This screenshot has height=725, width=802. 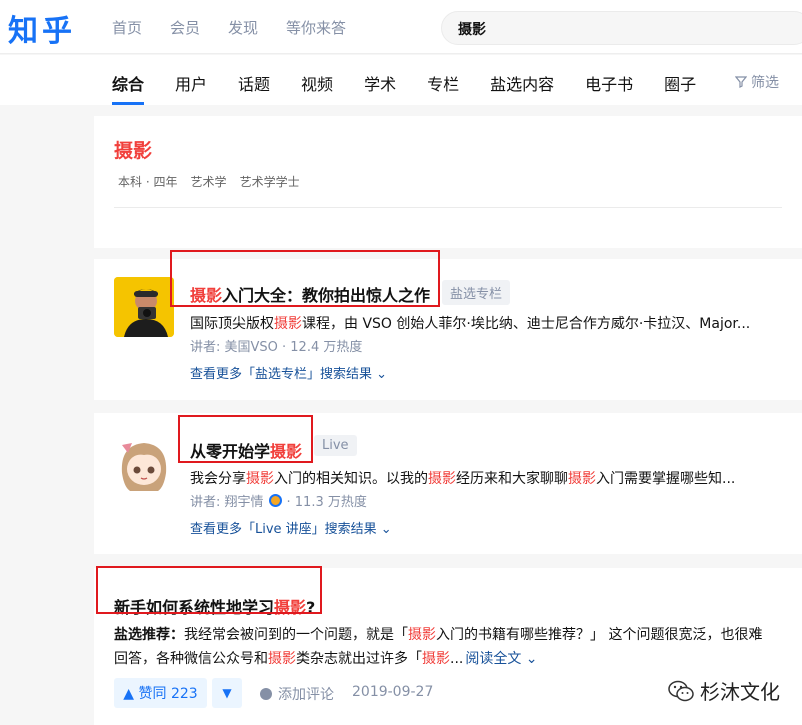 What do you see at coordinates (401, 27) in the screenshot?
I see `top-bar: 知乎 首页 会员 发现 等你来答 摄影` at bounding box center [401, 27].